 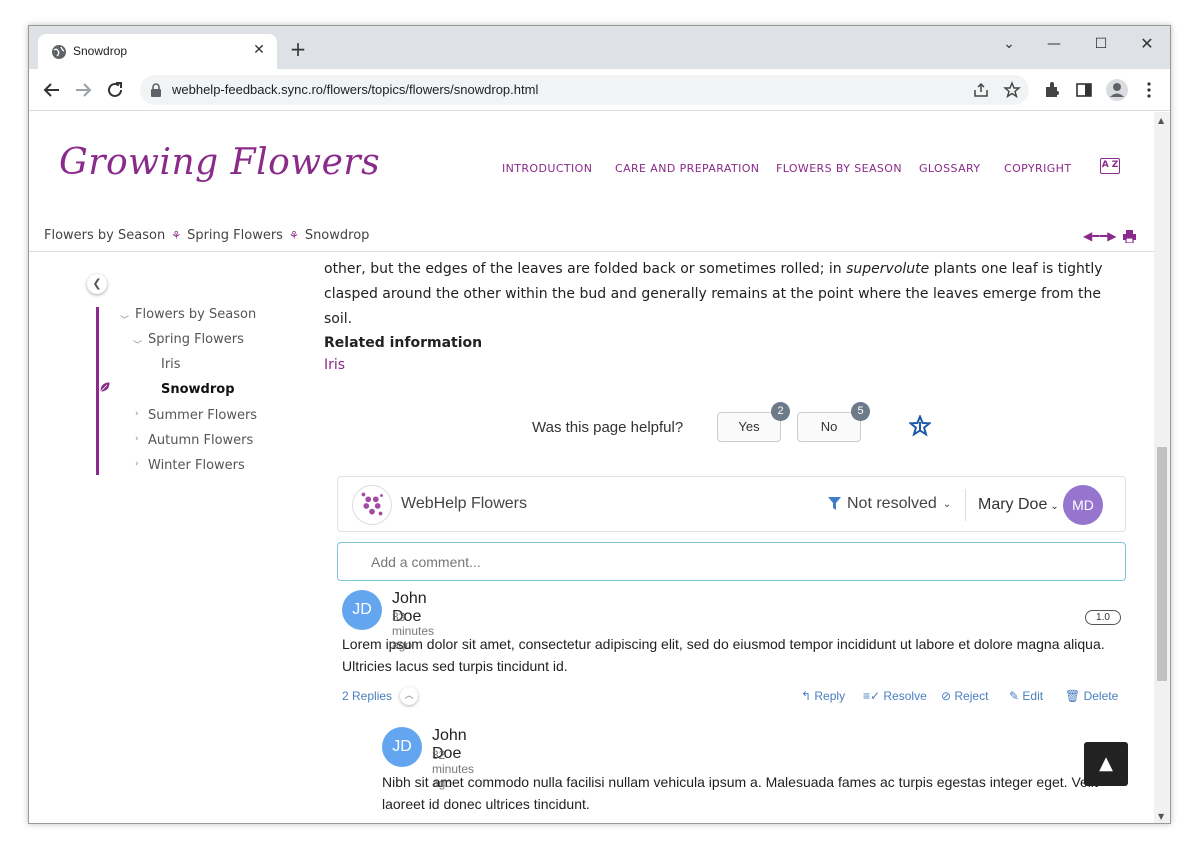 What do you see at coordinates (219, 162) in the screenshot?
I see `site-logo: Growing Flowers` at bounding box center [219, 162].